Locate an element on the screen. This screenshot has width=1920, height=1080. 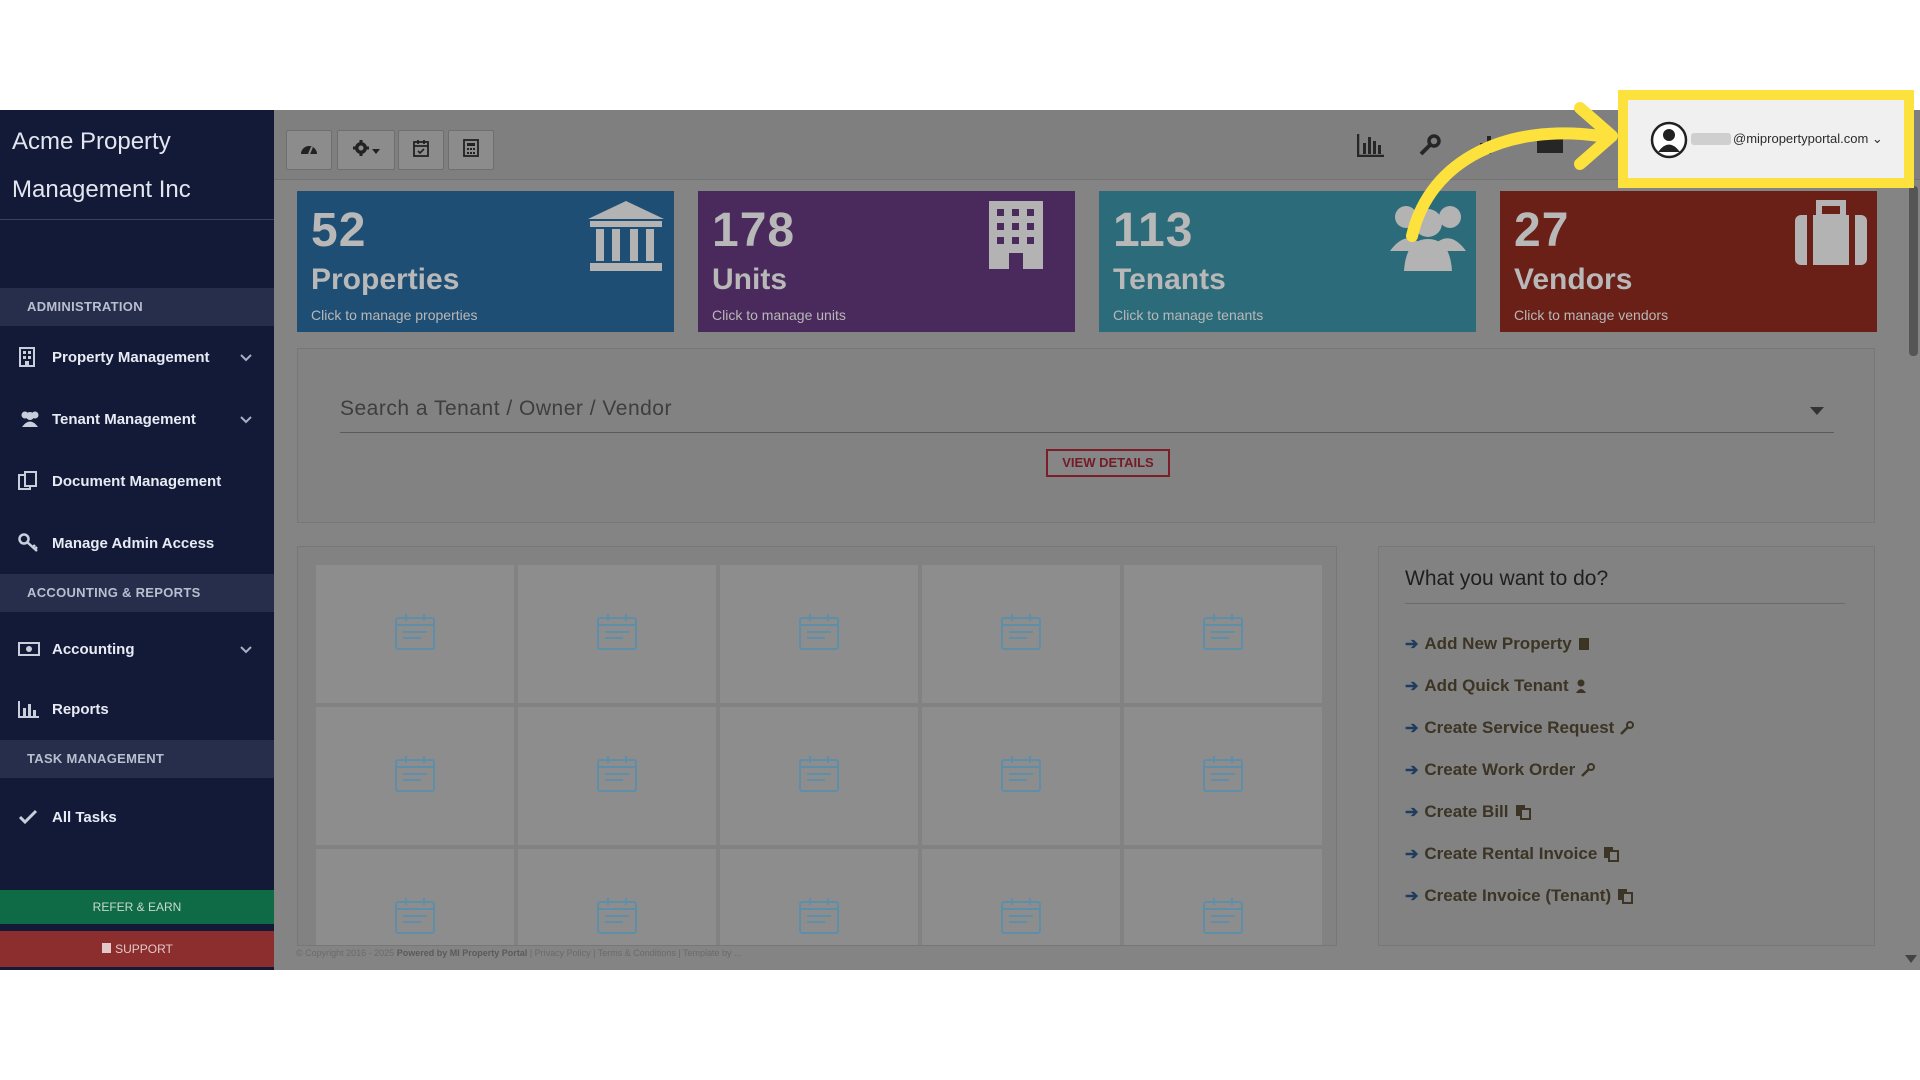
sidebar-item-property-management: Property Management is located at coordinates (137, 357).